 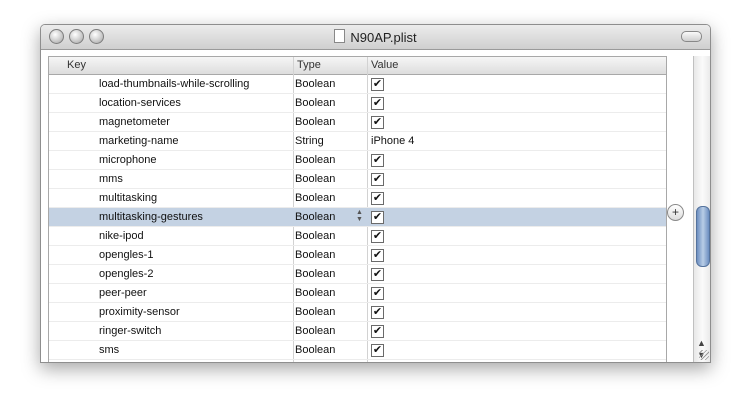 What do you see at coordinates (357, 141) in the screenshot?
I see `table-row: marketing-name String iPhone 4` at bounding box center [357, 141].